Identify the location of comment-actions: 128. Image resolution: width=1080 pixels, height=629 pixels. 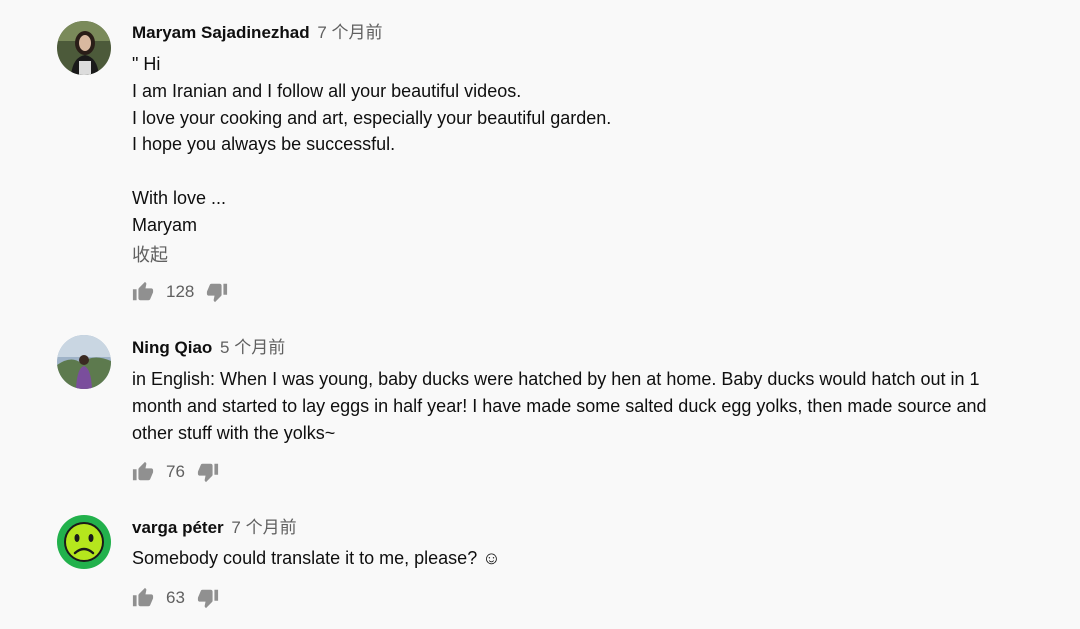
(180, 292).